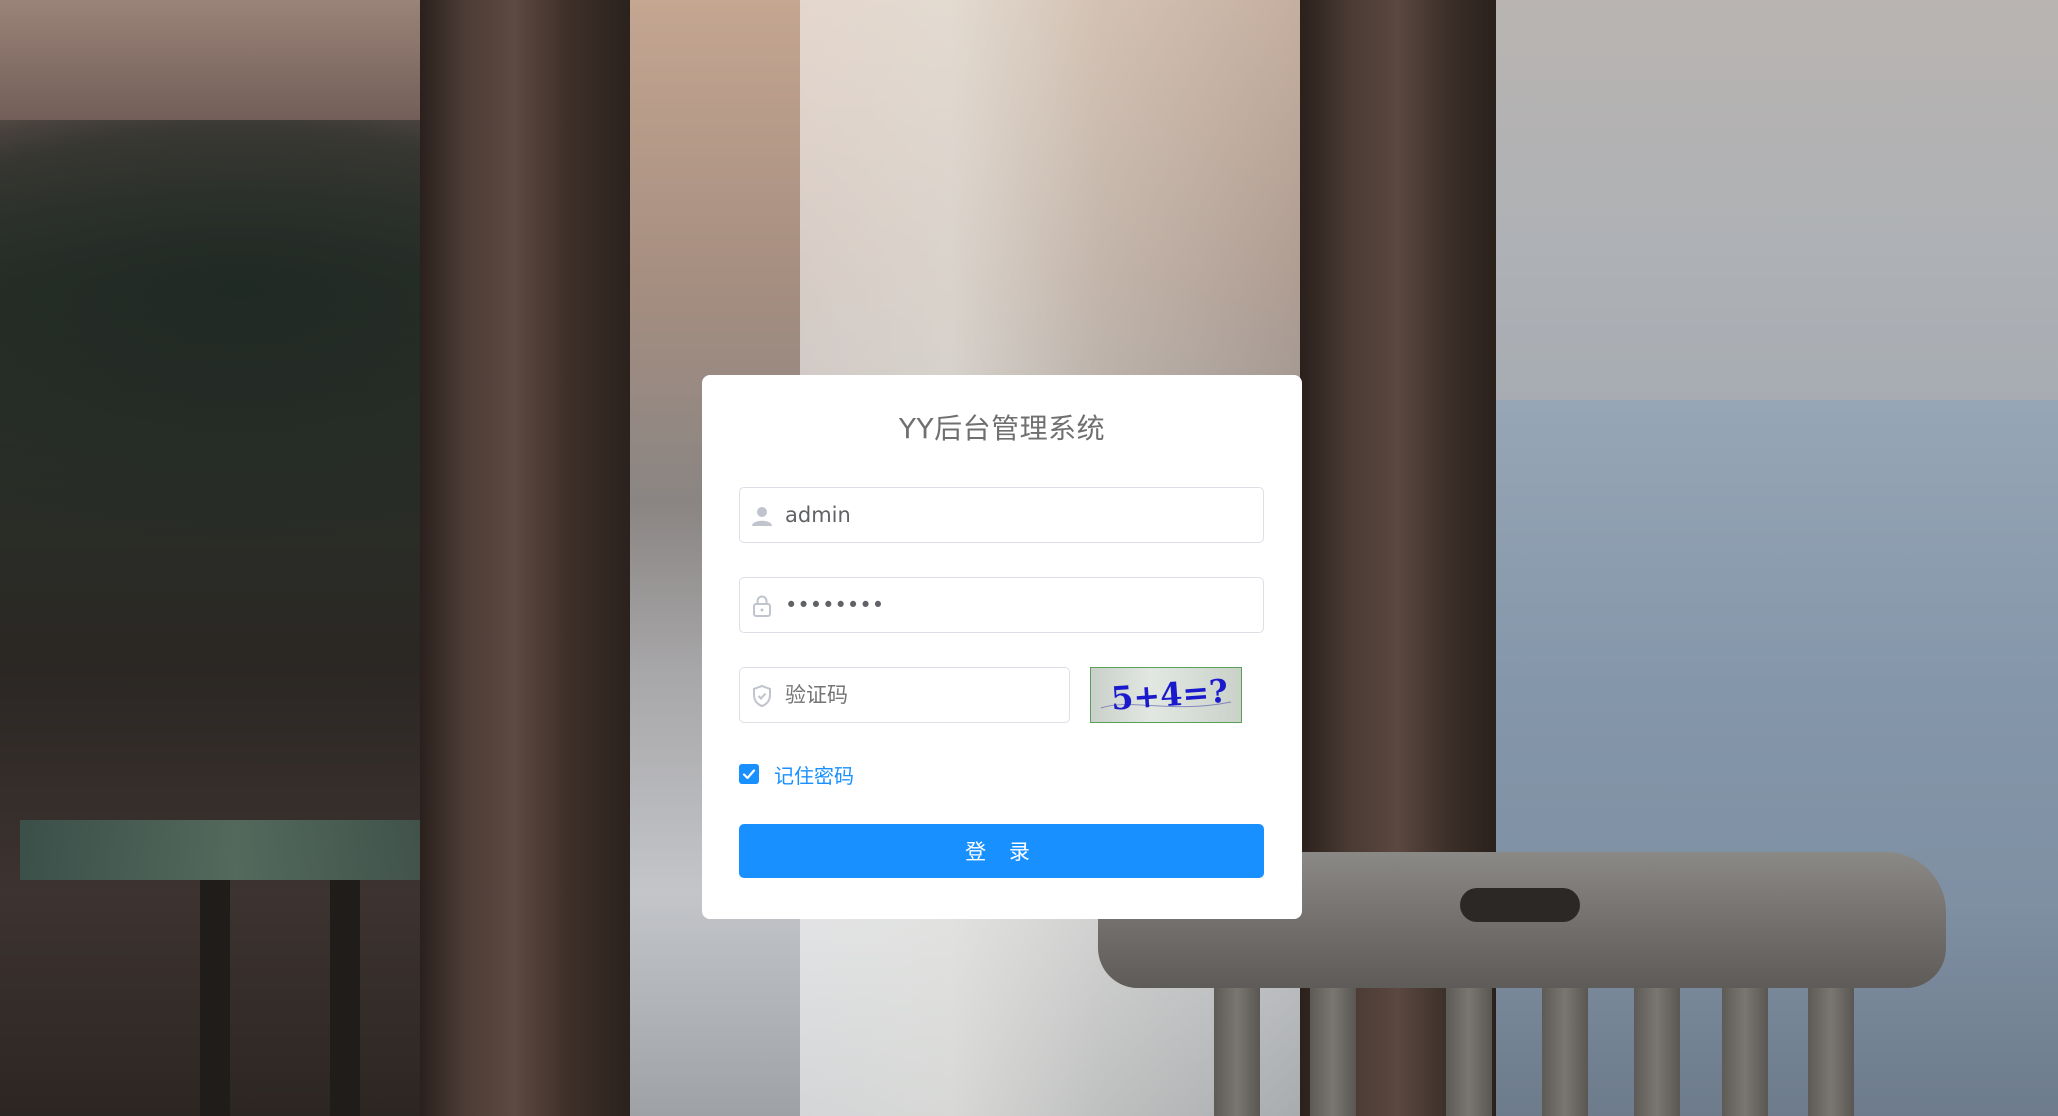 Image resolution: width=2058 pixels, height=1116 pixels. I want to click on background-sky, so click(1777, 205).